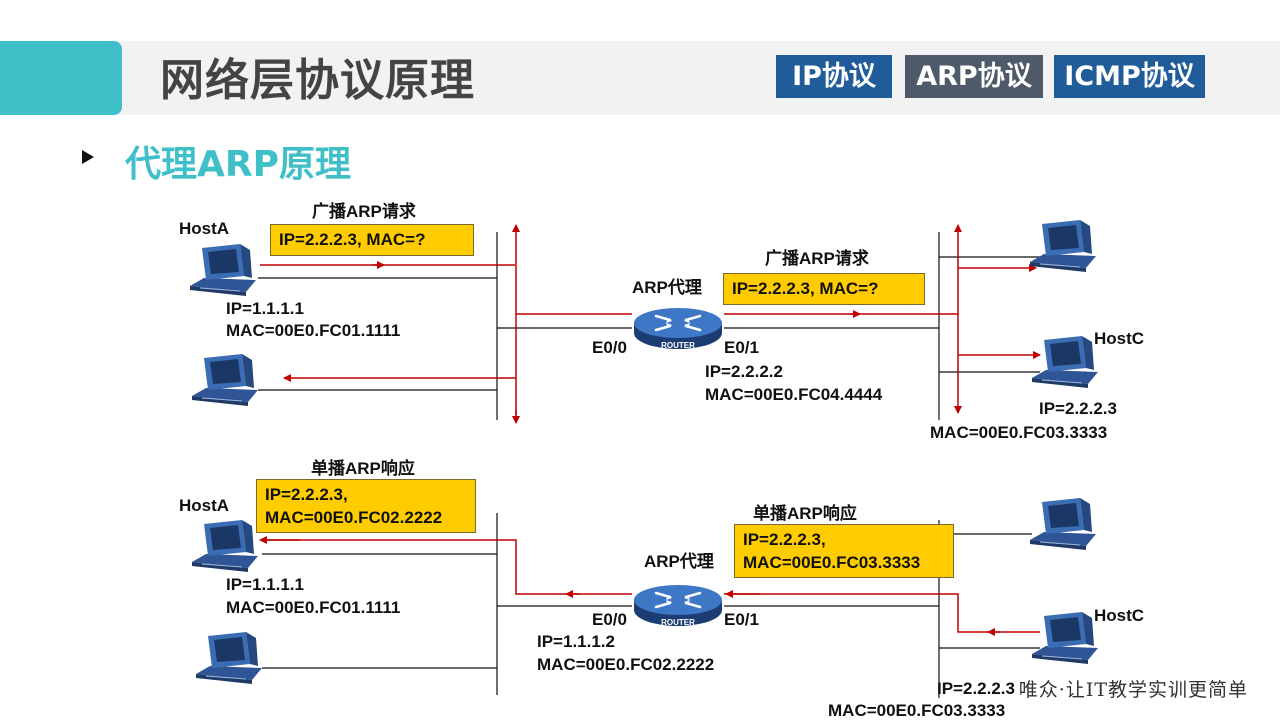 The width and height of the screenshot is (1280, 721). What do you see at coordinates (364, 211) in the screenshot?
I see `broadcast-request-title: 广播ARP请求` at bounding box center [364, 211].